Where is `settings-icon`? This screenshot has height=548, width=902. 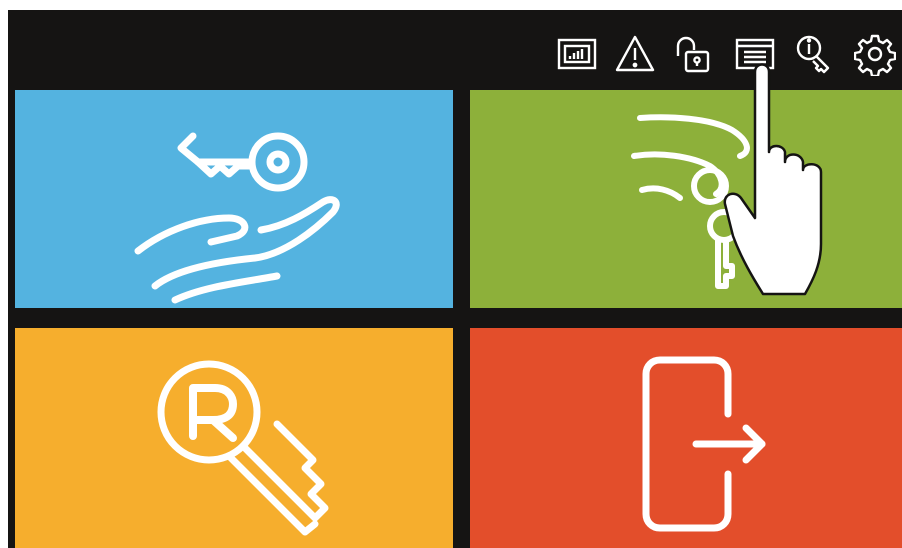
settings-icon is located at coordinates (875, 54).